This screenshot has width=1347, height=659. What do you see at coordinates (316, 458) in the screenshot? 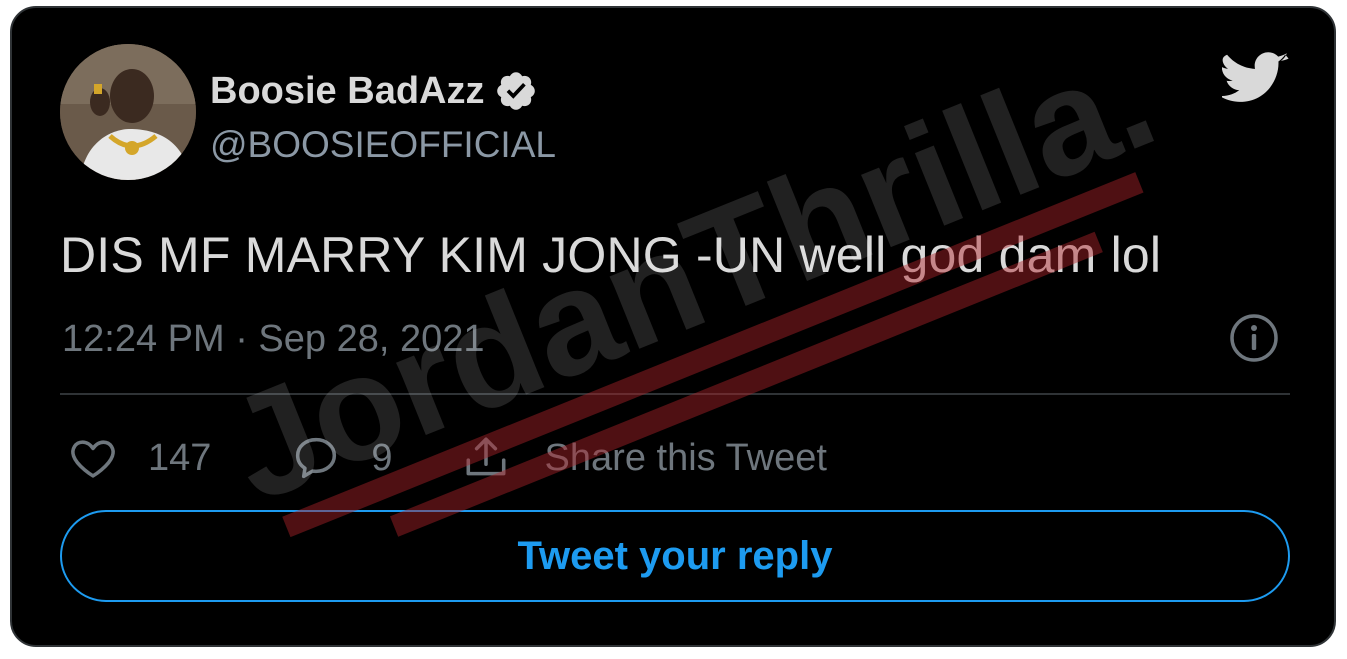
I see `speech-bubble-icon` at bounding box center [316, 458].